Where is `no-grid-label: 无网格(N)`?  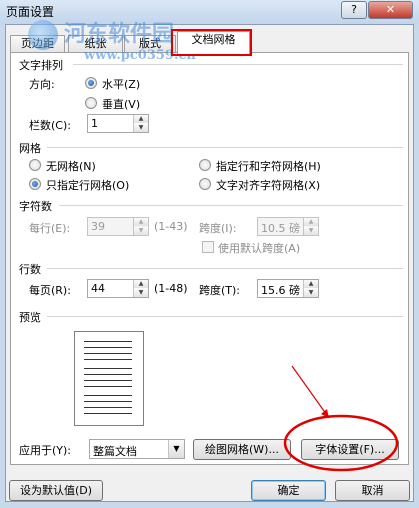 no-grid-label: 无网格(N) is located at coordinates (71, 166).